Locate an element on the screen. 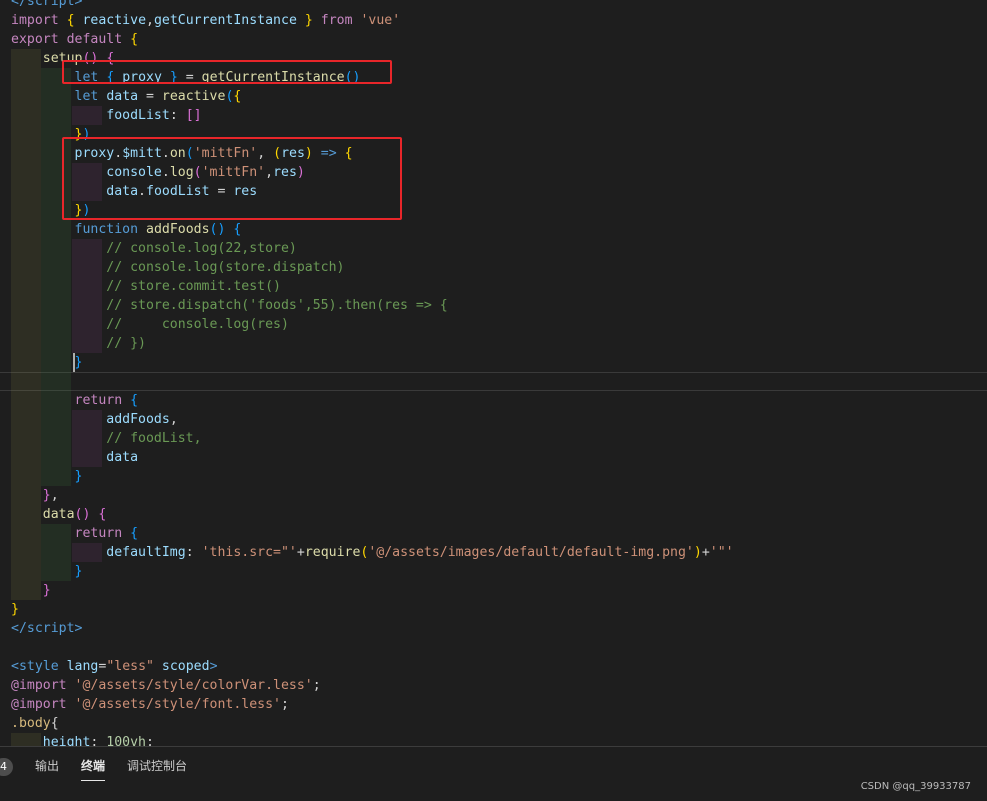 This screenshot has width=987, height=801. code-line: addFoods, is located at coordinates (493, 419).